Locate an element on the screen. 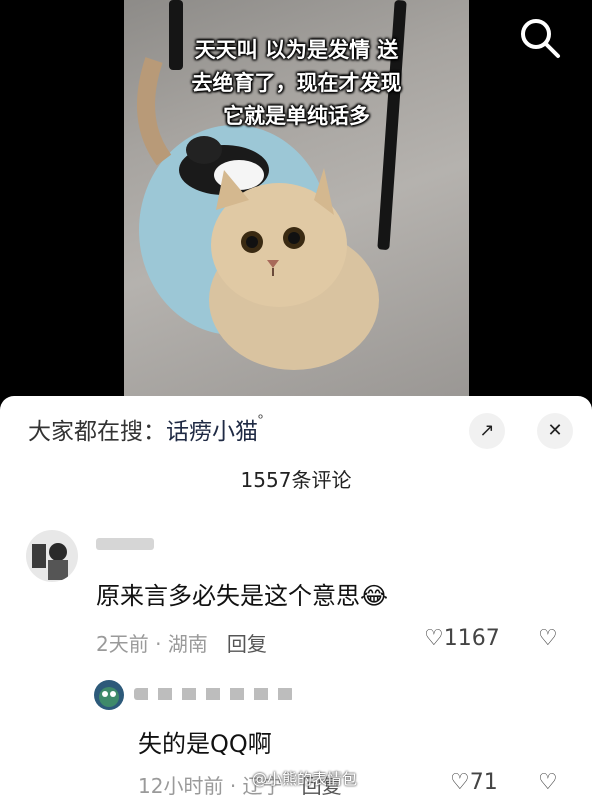 The image size is (592, 800). comment-text: 原来言多必失是这个意思😂 is located at coordinates (242, 596).